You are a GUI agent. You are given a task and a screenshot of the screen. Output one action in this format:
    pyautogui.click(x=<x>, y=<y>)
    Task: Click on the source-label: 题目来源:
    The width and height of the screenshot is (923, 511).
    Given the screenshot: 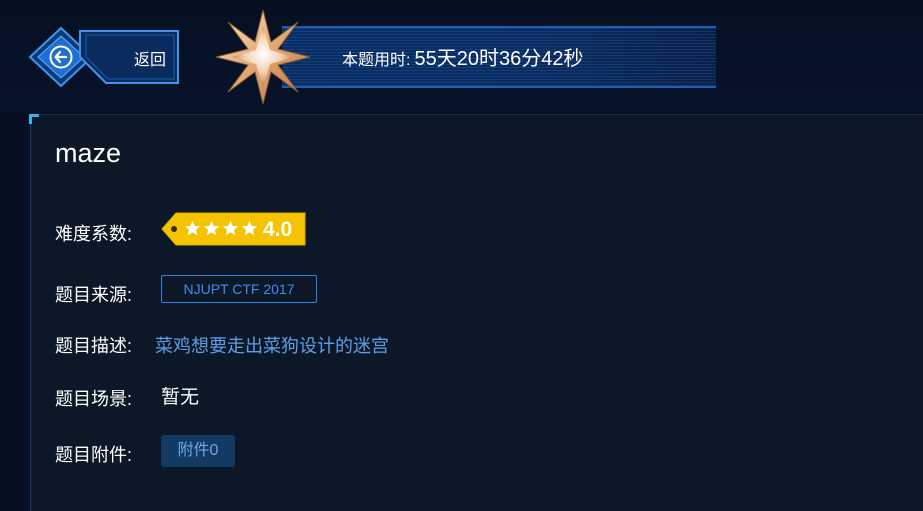 What is the action you would take?
    pyautogui.click(x=94, y=295)
    